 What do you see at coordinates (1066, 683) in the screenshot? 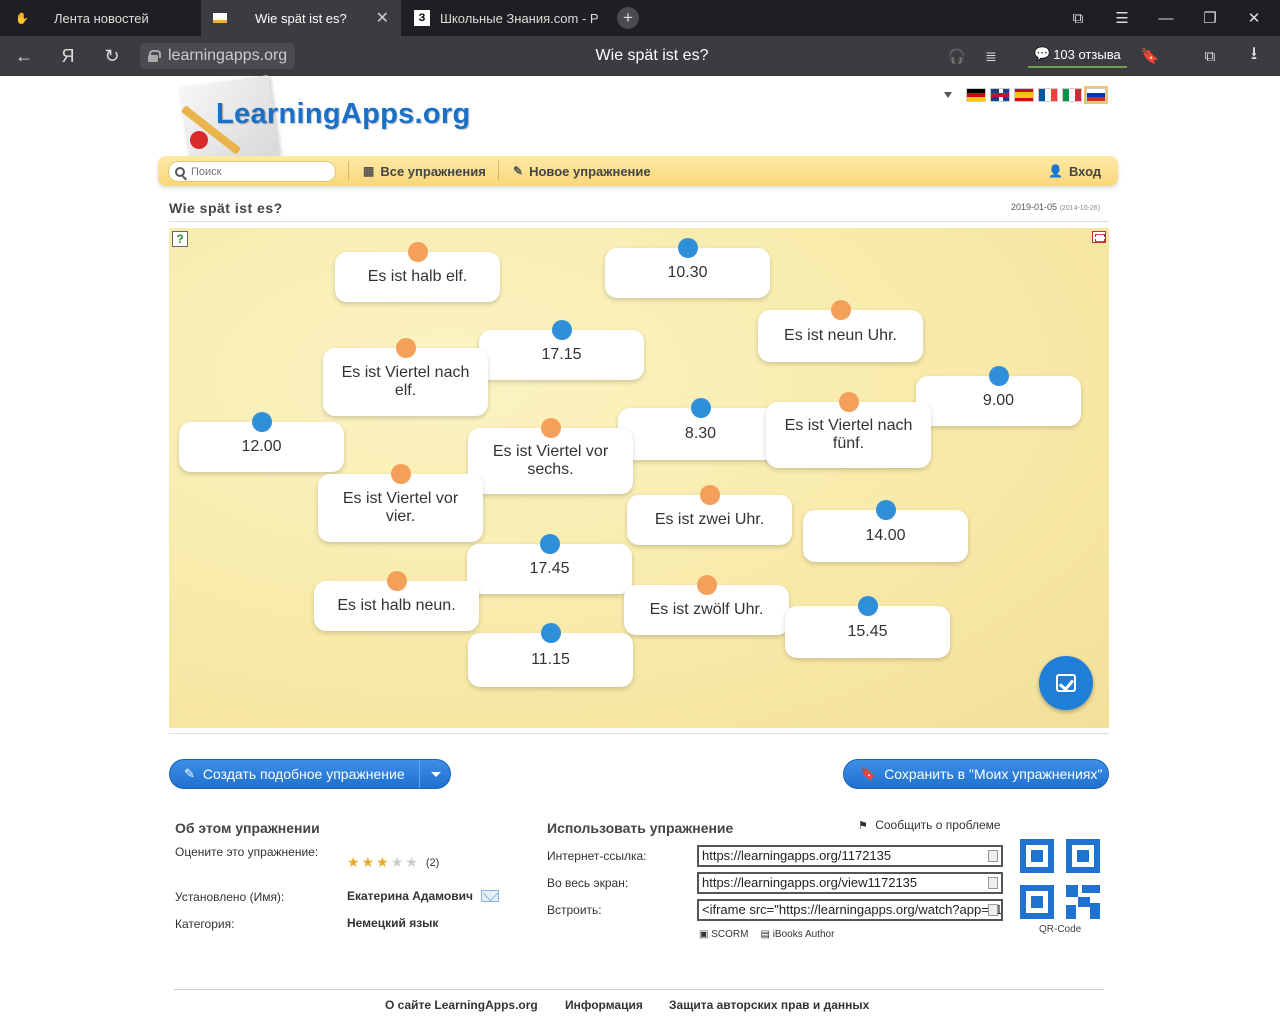
I see `check-answers-button` at bounding box center [1066, 683].